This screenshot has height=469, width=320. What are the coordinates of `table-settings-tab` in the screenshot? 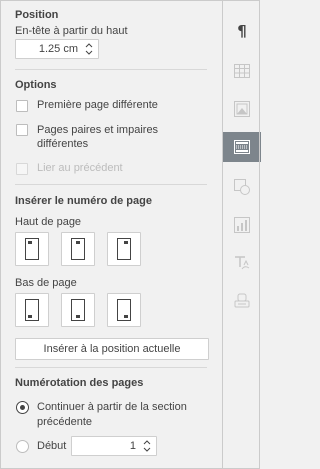 It's located at (242, 71).